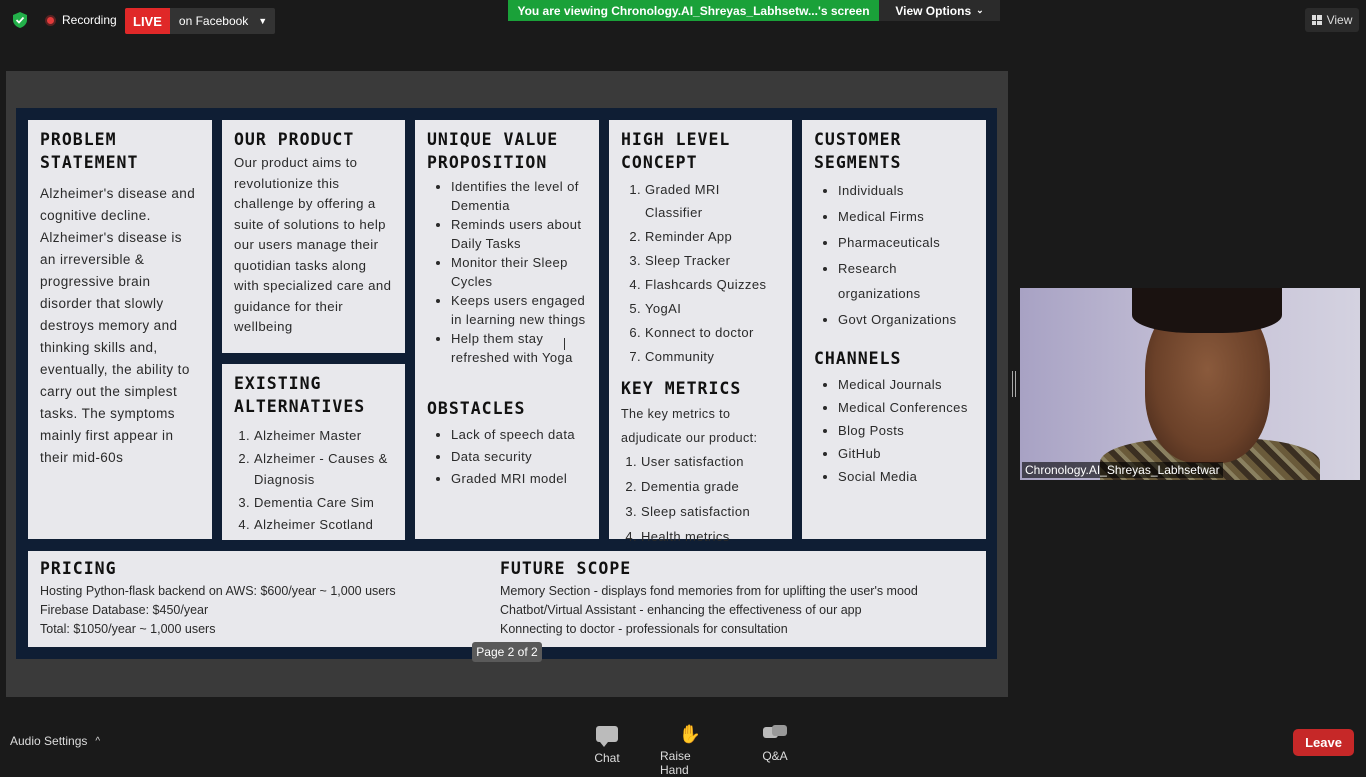  What do you see at coordinates (1323, 742) in the screenshot?
I see `leave-button: Leave` at bounding box center [1323, 742].